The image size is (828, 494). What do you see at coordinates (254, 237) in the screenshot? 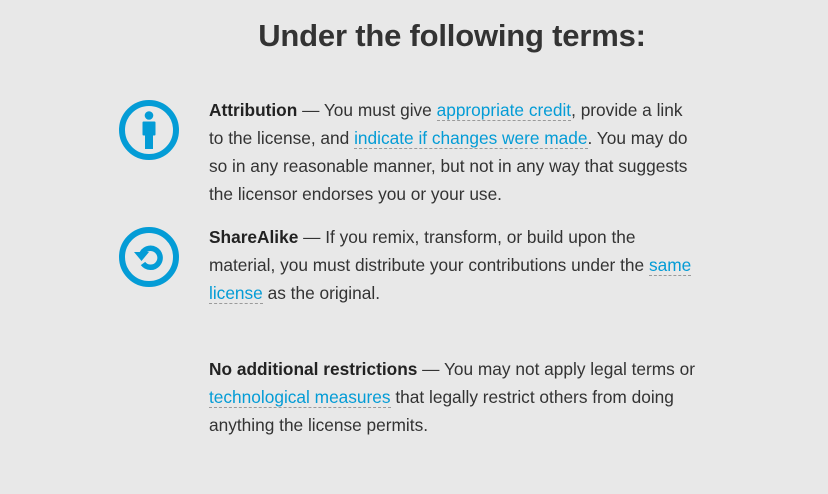
I see `term-title: ShareAlike` at bounding box center [254, 237].